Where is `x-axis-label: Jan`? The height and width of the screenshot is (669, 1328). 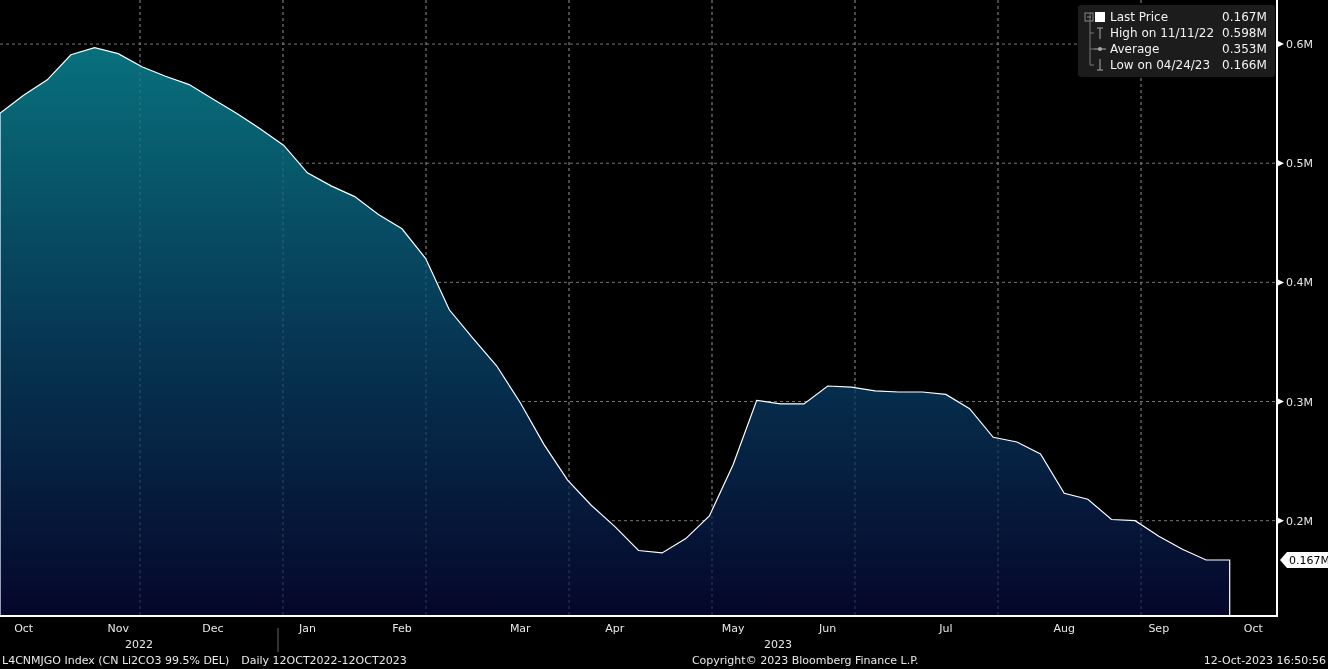 x-axis-label: Jan is located at coordinates (307, 628).